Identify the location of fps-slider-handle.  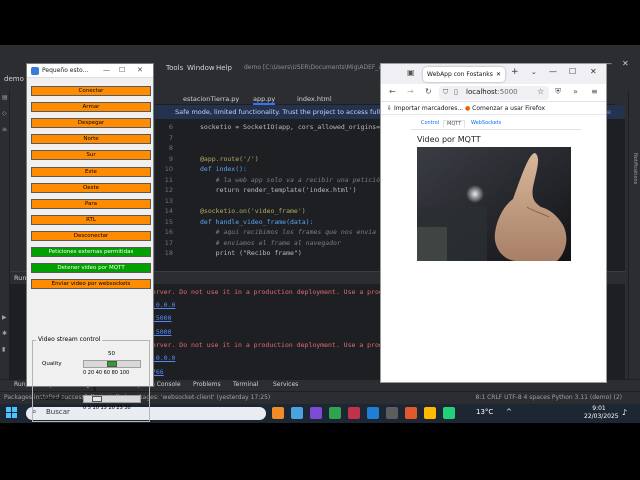
(97, 399).